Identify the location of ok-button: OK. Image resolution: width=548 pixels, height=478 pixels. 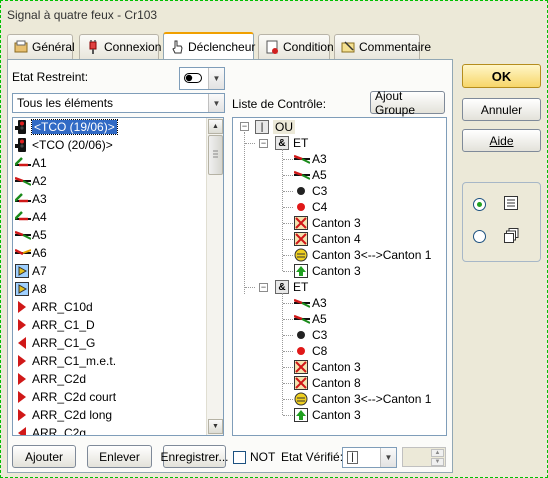
(501, 76).